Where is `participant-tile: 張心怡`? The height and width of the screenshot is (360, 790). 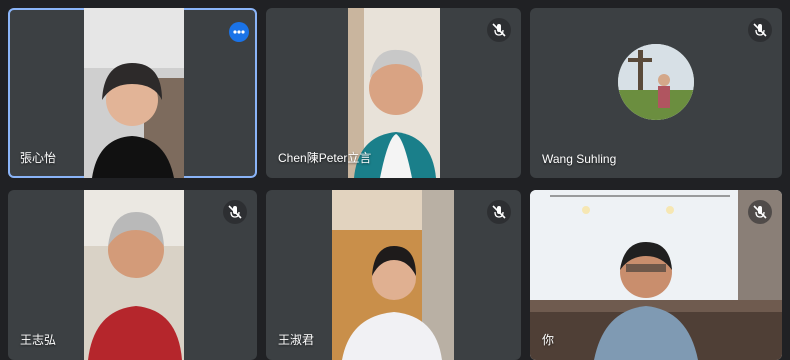
participant-tile: 張心怡 is located at coordinates (132, 93).